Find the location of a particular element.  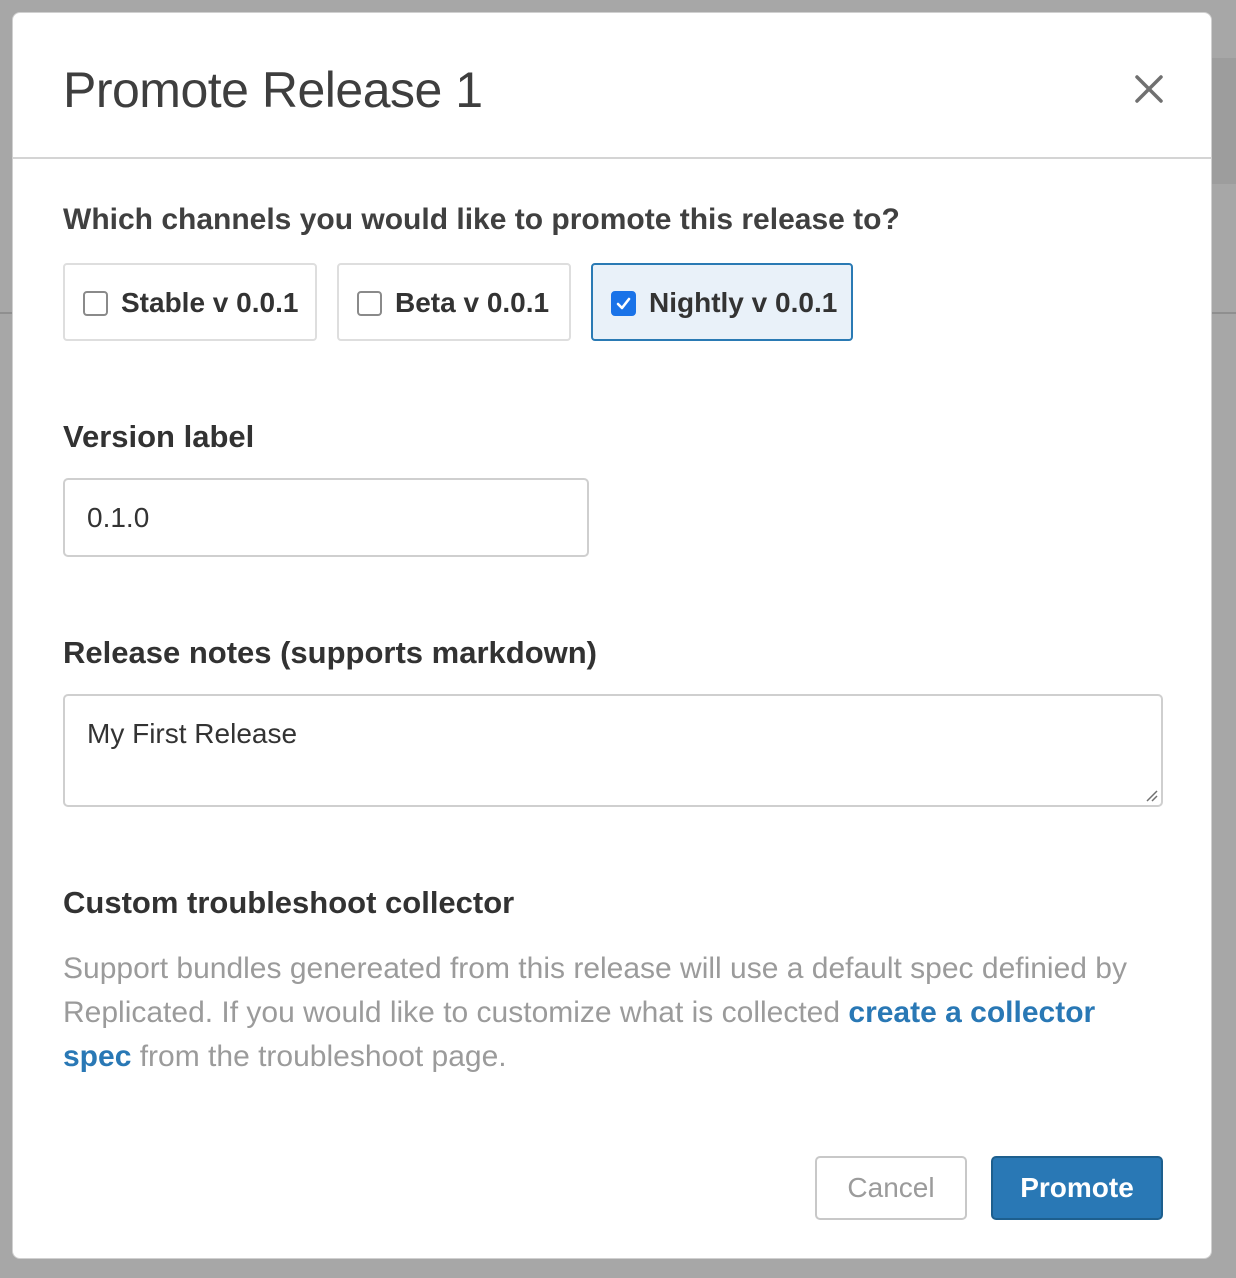

cancel-button: Cancel is located at coordinates (891, 1188).